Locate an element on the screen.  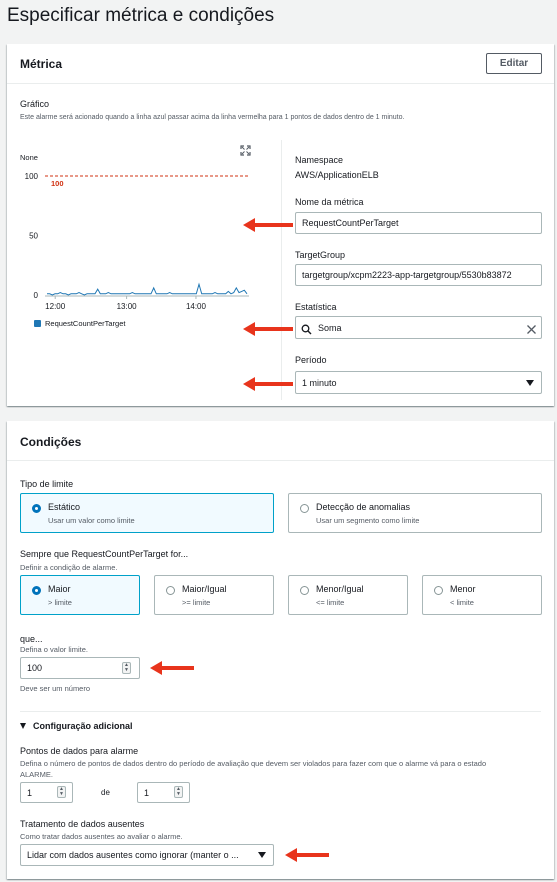
anomaly-title: Detecção de anomalias is located at coordinates (363, 507).